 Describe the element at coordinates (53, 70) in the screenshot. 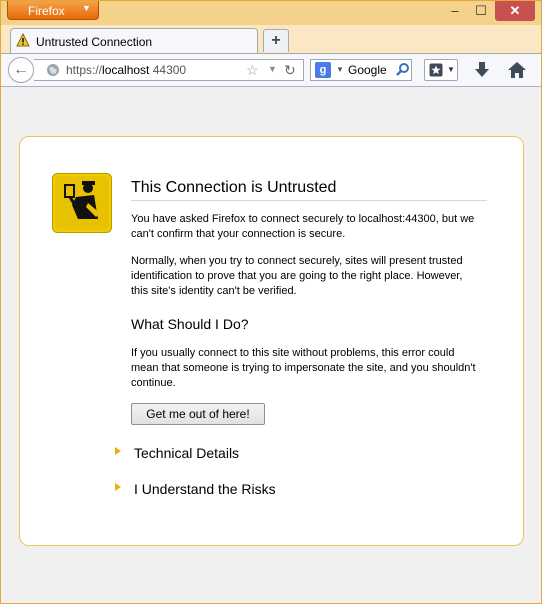

I see `globe-icon` at that location.